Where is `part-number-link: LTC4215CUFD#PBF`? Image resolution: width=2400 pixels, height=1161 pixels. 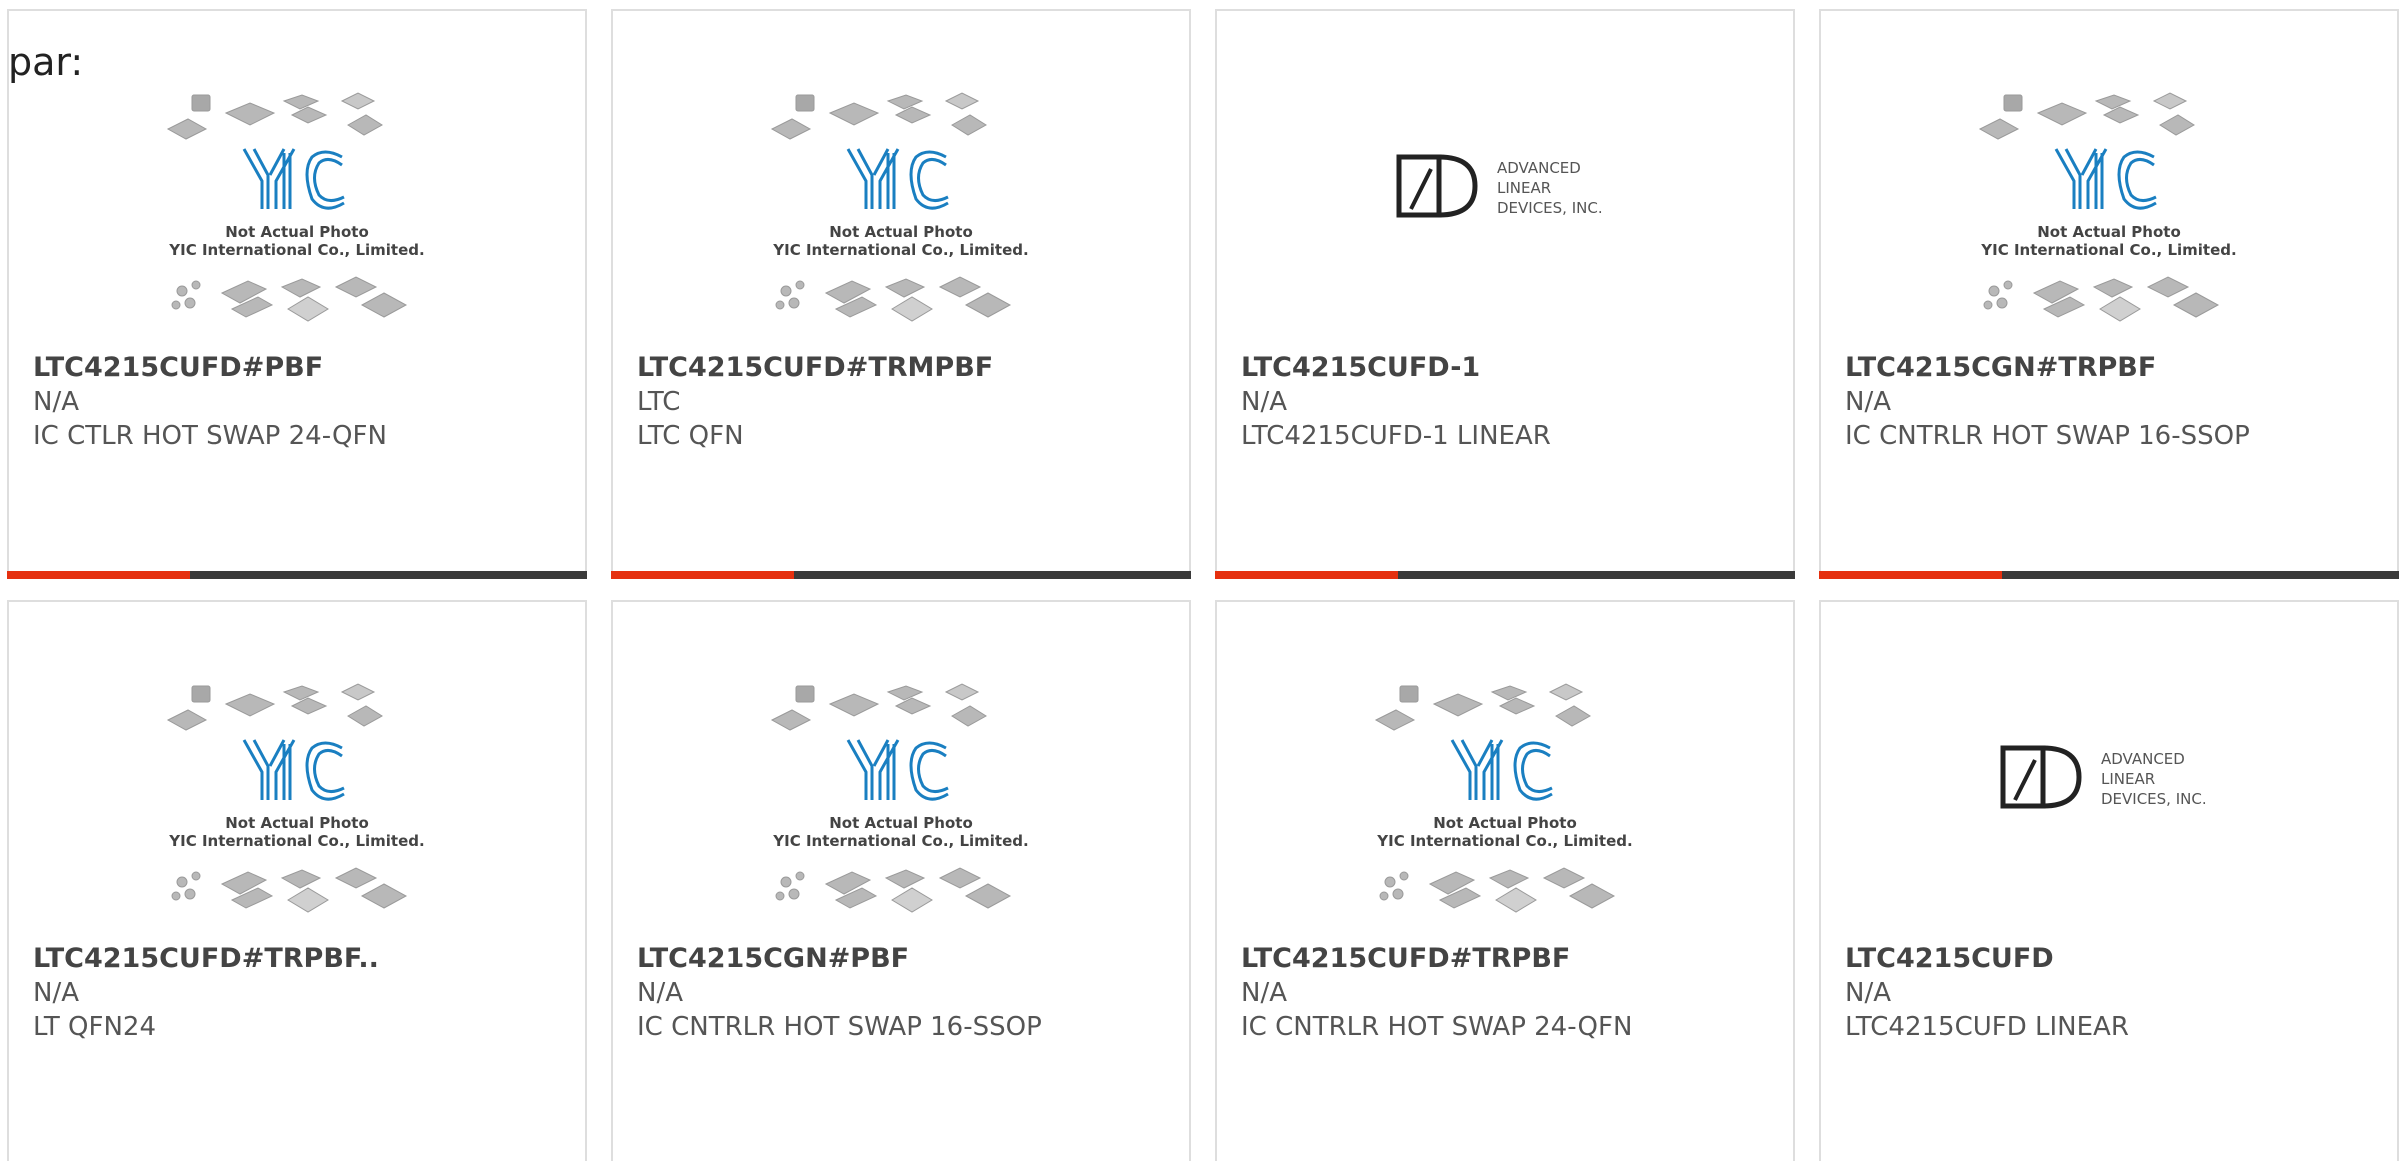 part-number-link: LTC4215CUFD#PBF is located at coordinates (299, 368).